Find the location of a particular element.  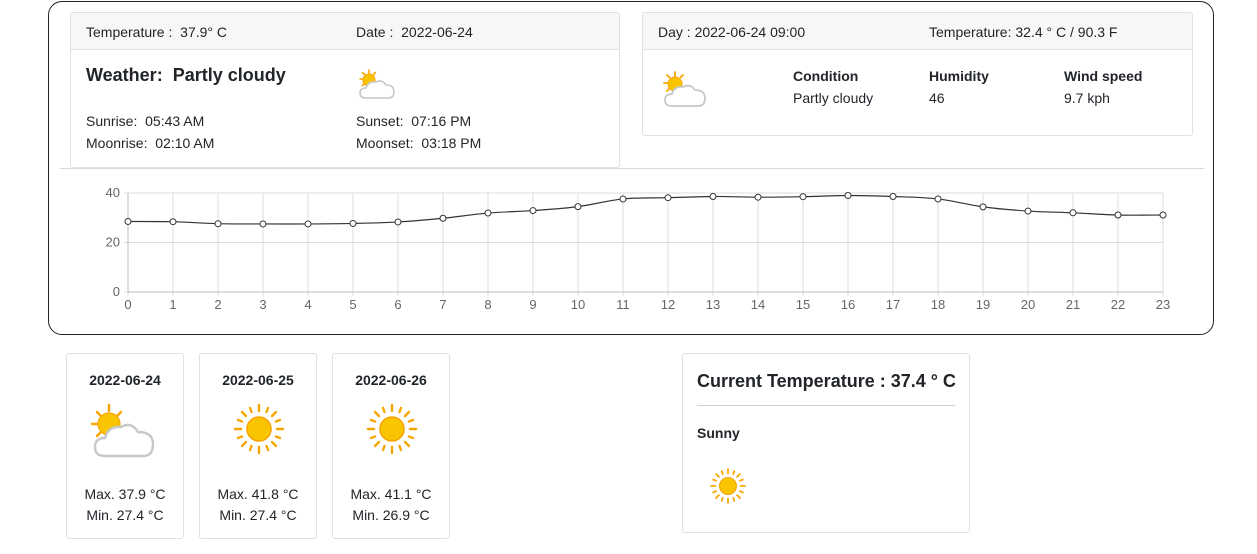

y-tick-label: 40 is located at coordinates (113, 192).